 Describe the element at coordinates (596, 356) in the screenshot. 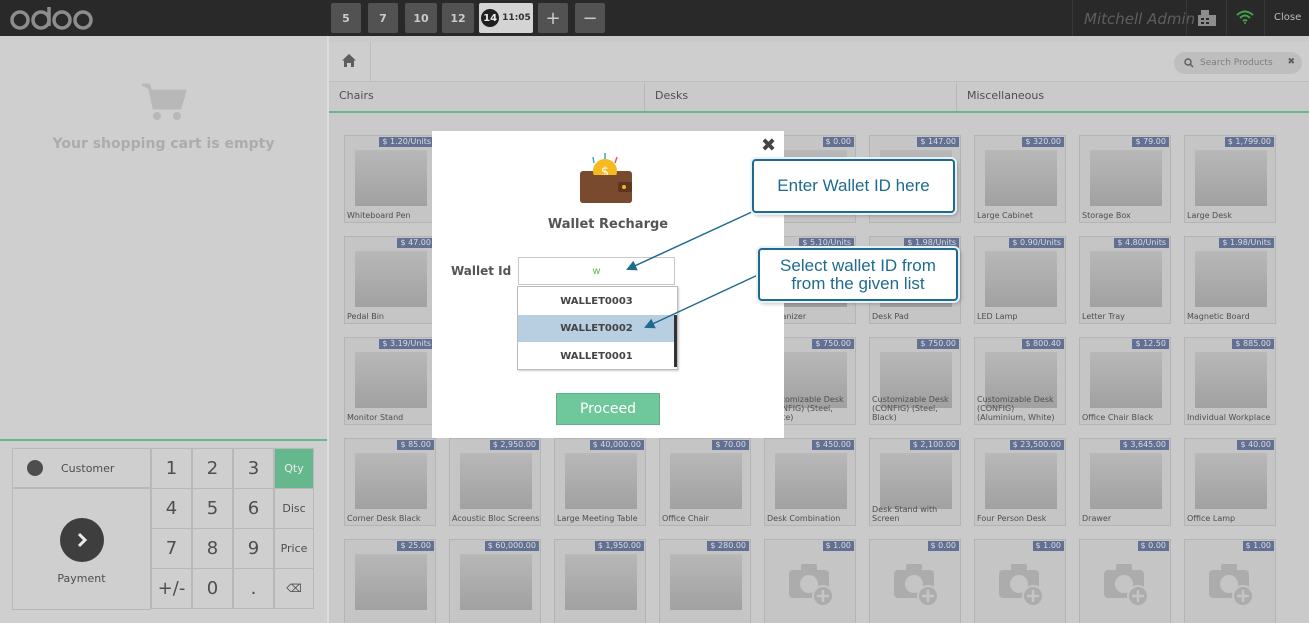

I see `wallet-option: WALLET0001` at that location.